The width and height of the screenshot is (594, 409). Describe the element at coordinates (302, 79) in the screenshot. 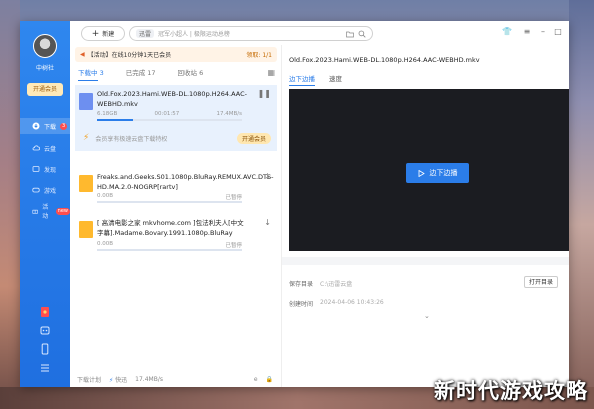

I see `tab-play-while-download: 边下边播` at that location.